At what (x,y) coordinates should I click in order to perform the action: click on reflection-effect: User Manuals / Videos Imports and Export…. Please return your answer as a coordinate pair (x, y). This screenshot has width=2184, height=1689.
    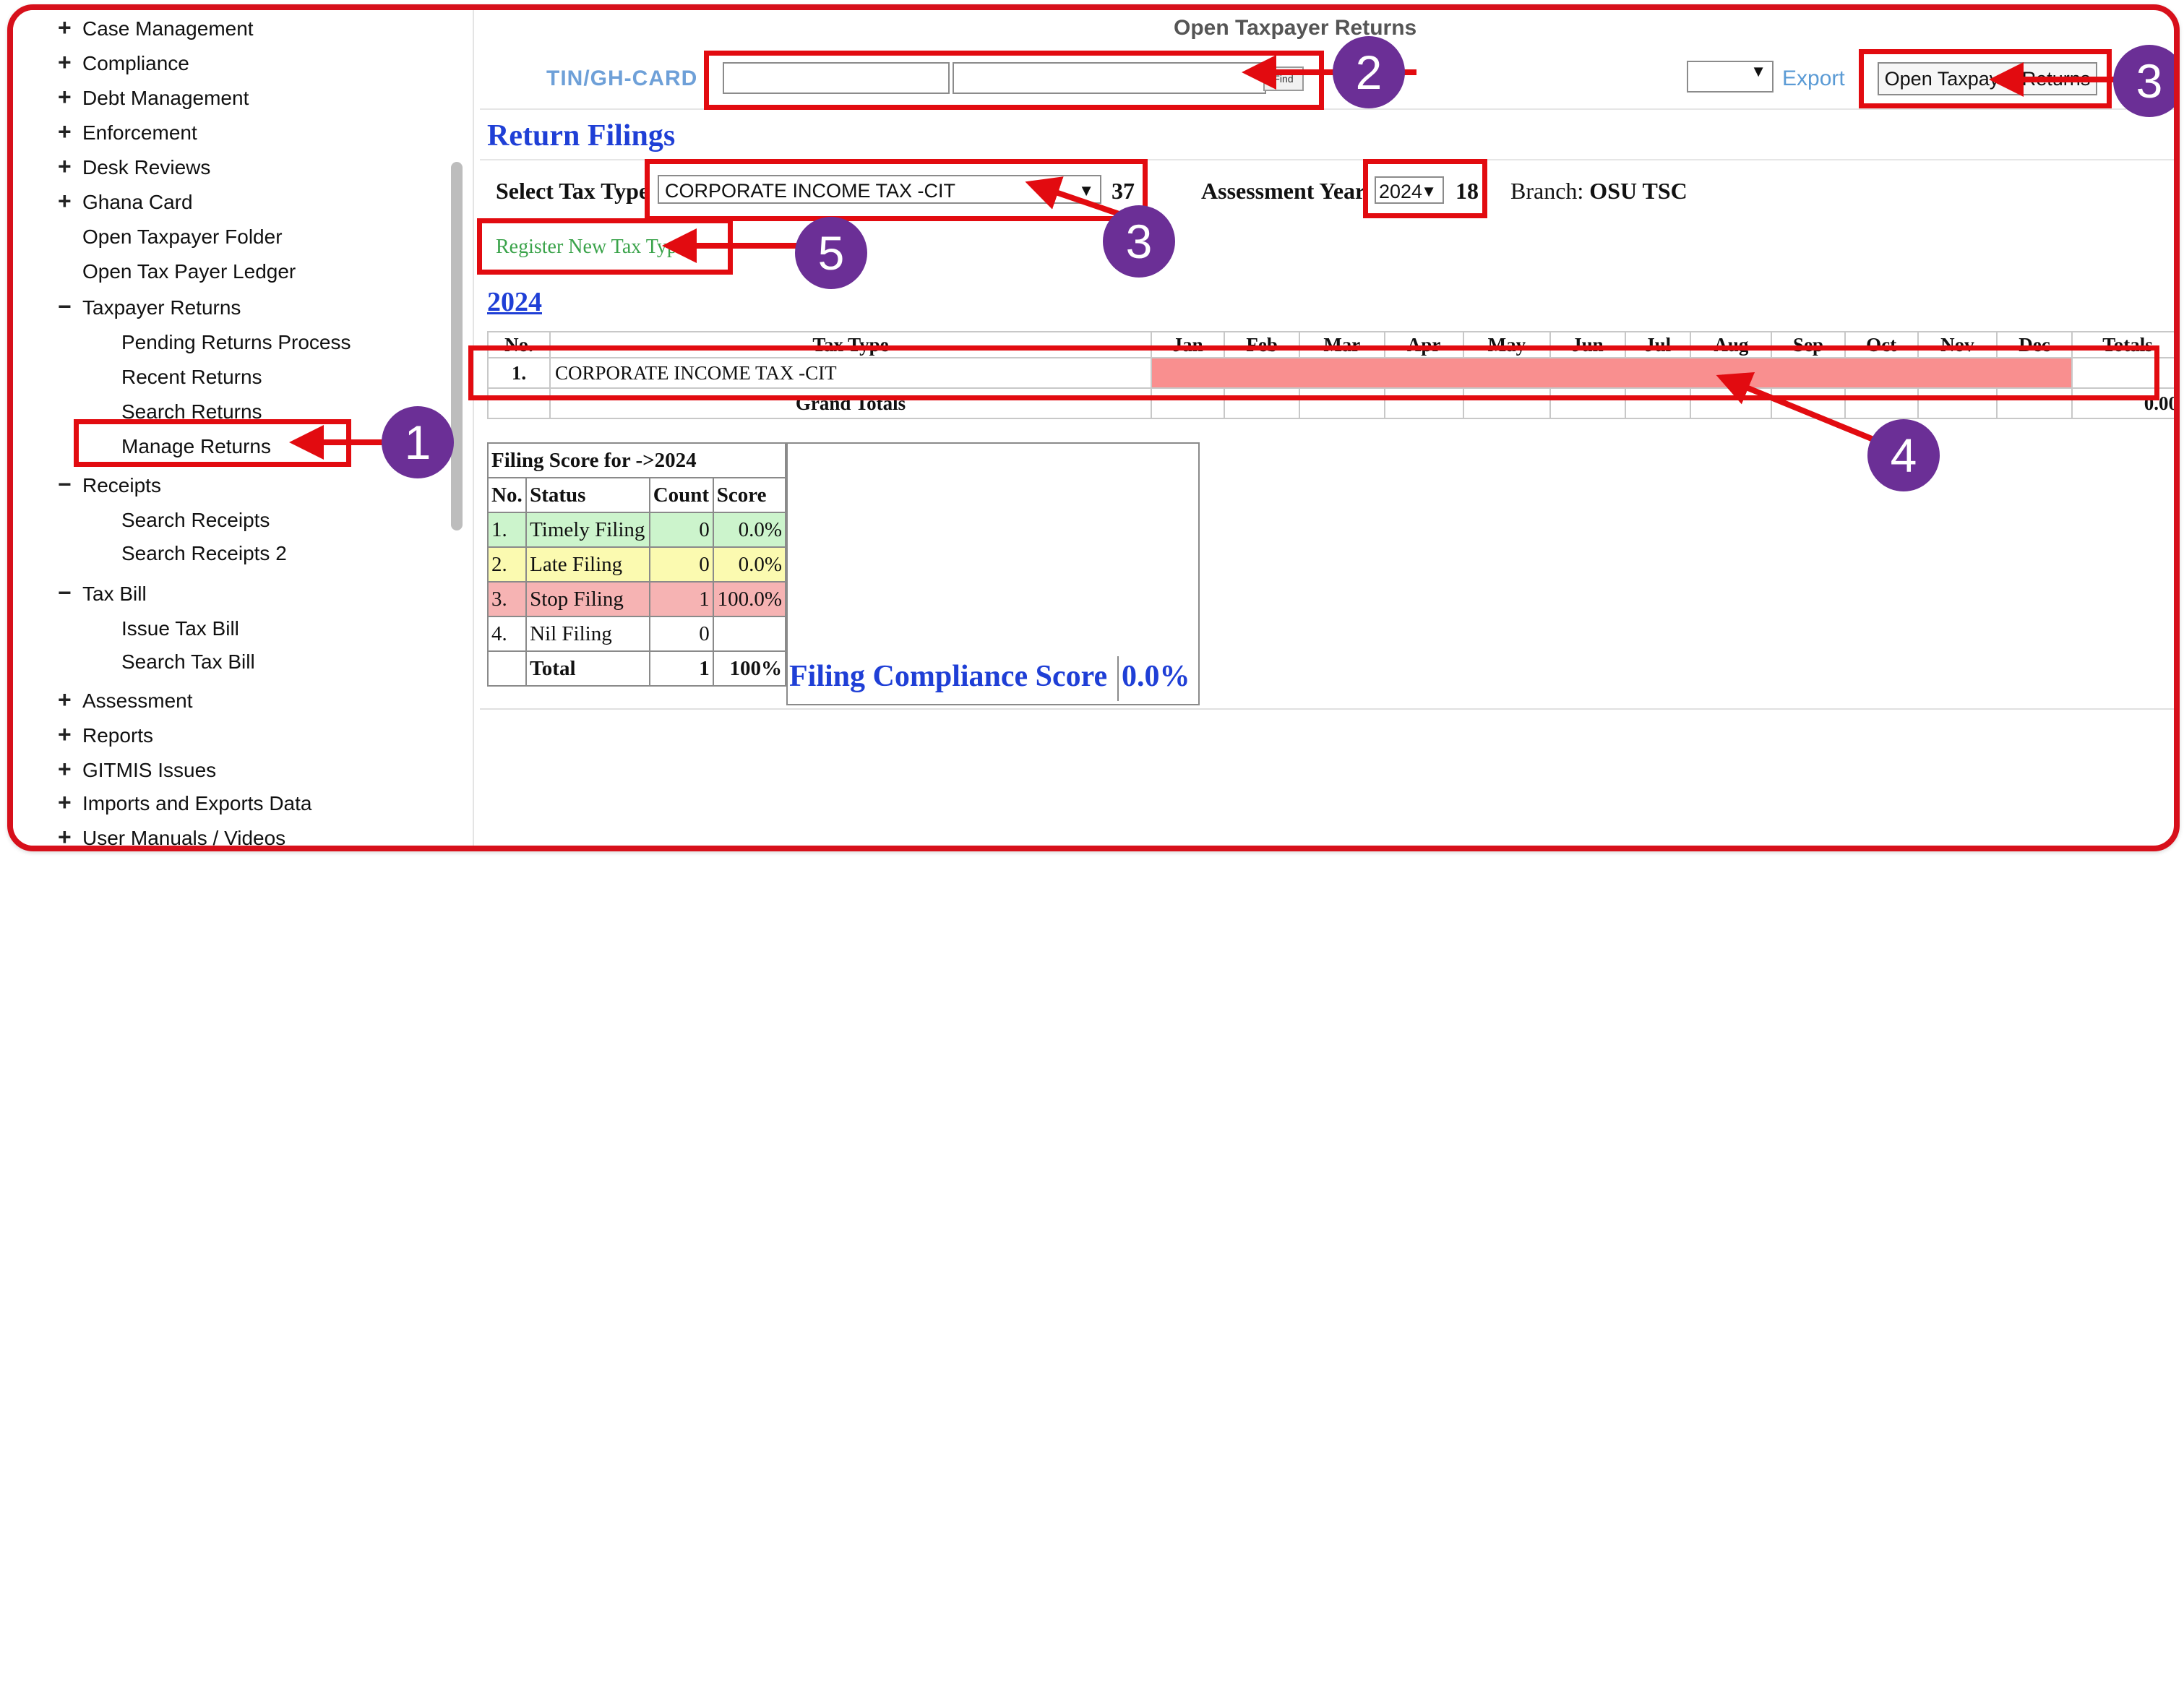
    Looking at the image, I should click on (1093, 956).